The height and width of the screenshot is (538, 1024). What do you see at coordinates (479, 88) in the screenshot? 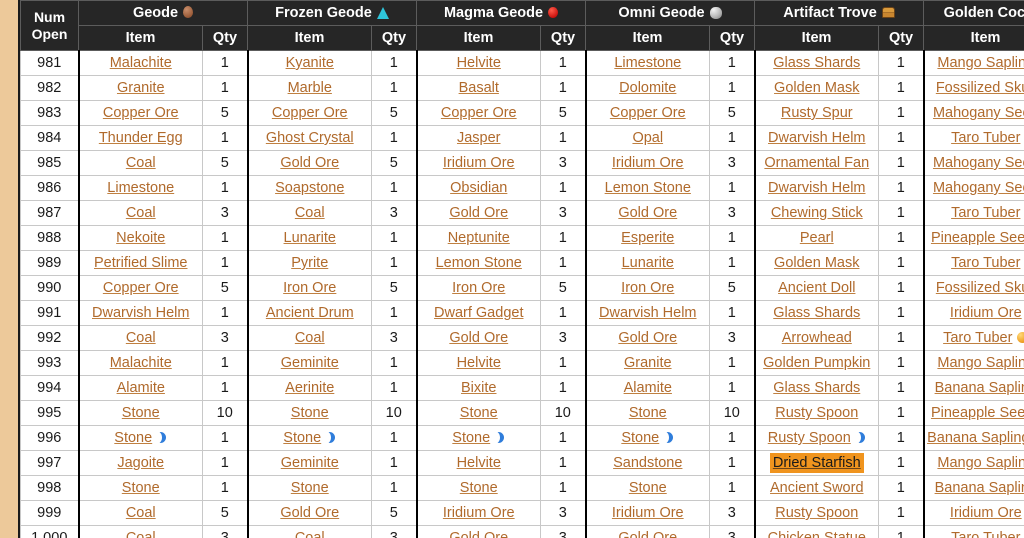
I see `item-link: Basalt` at bounding box center [479, 88].